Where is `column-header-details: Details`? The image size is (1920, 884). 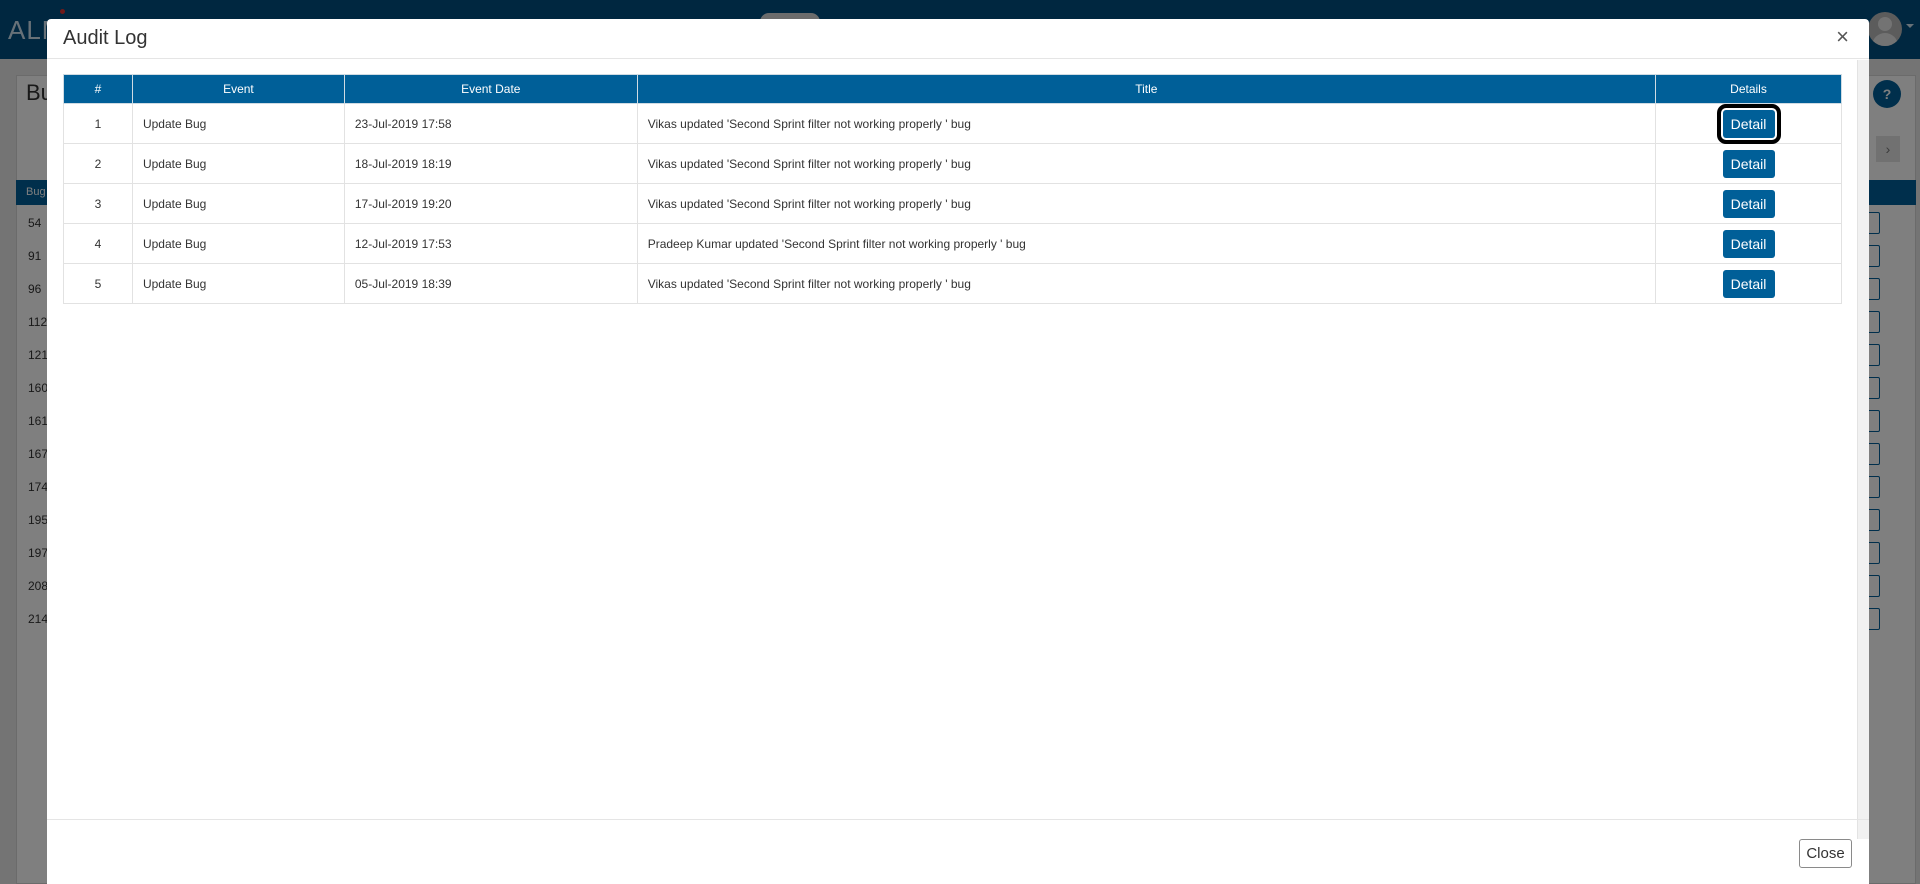 column-header-details: Details is located at coordinates (1748, 89).